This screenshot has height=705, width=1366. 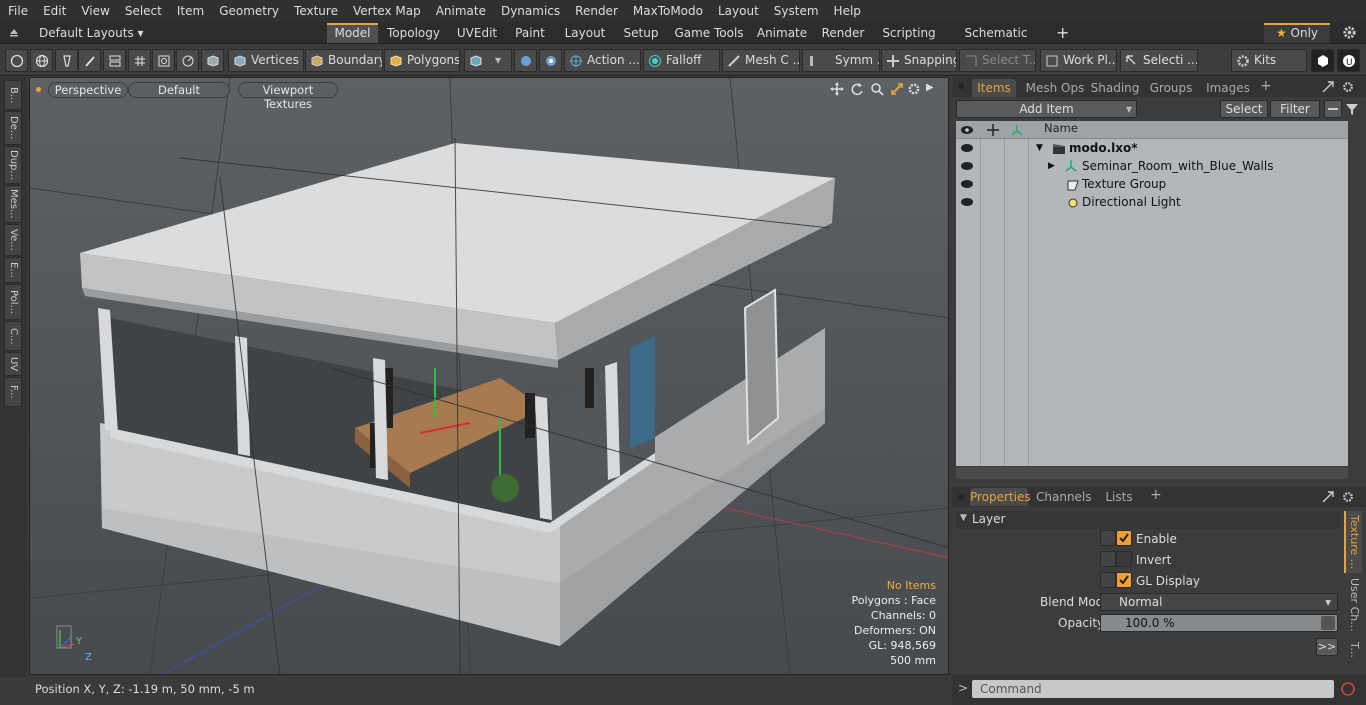 What do you see at coordinates (212, 60) in the screenshot?
I see `item-mode-icon` at bounding box center [212, 60].